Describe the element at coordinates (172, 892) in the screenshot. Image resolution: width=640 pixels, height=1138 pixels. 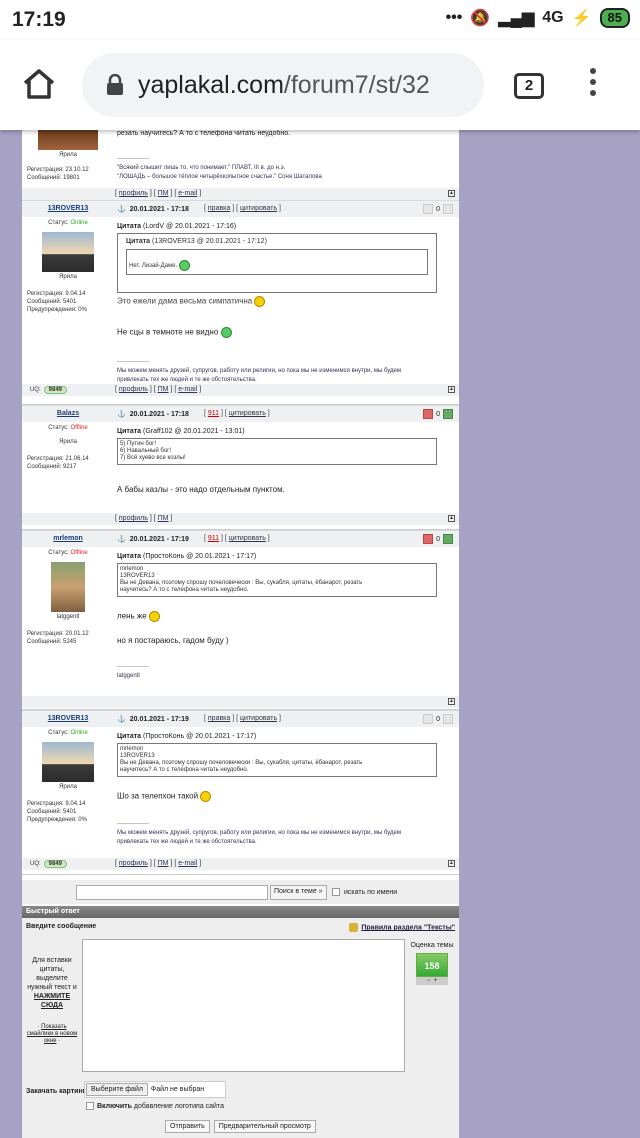
I see `search-input` at that location.